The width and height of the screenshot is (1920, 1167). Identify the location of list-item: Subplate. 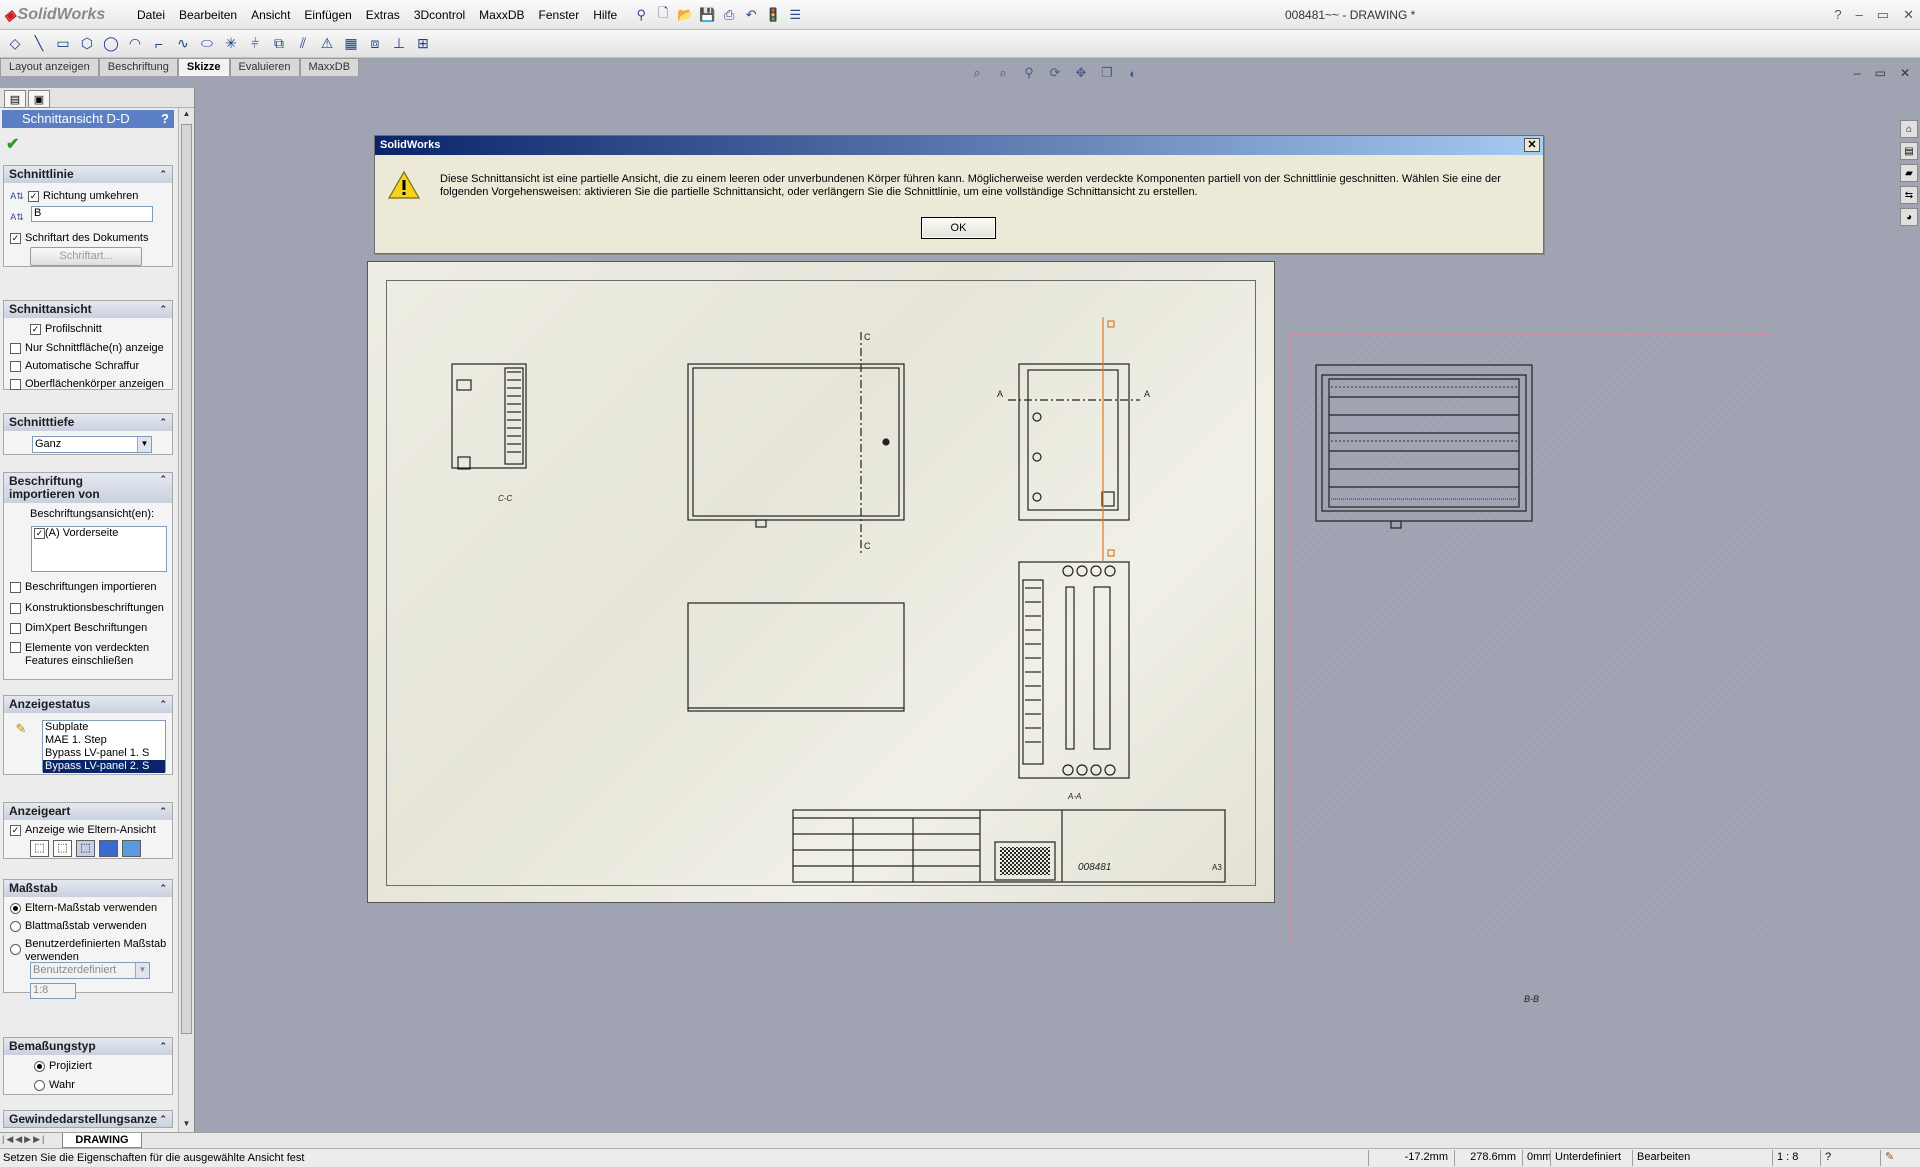
(104, 727).